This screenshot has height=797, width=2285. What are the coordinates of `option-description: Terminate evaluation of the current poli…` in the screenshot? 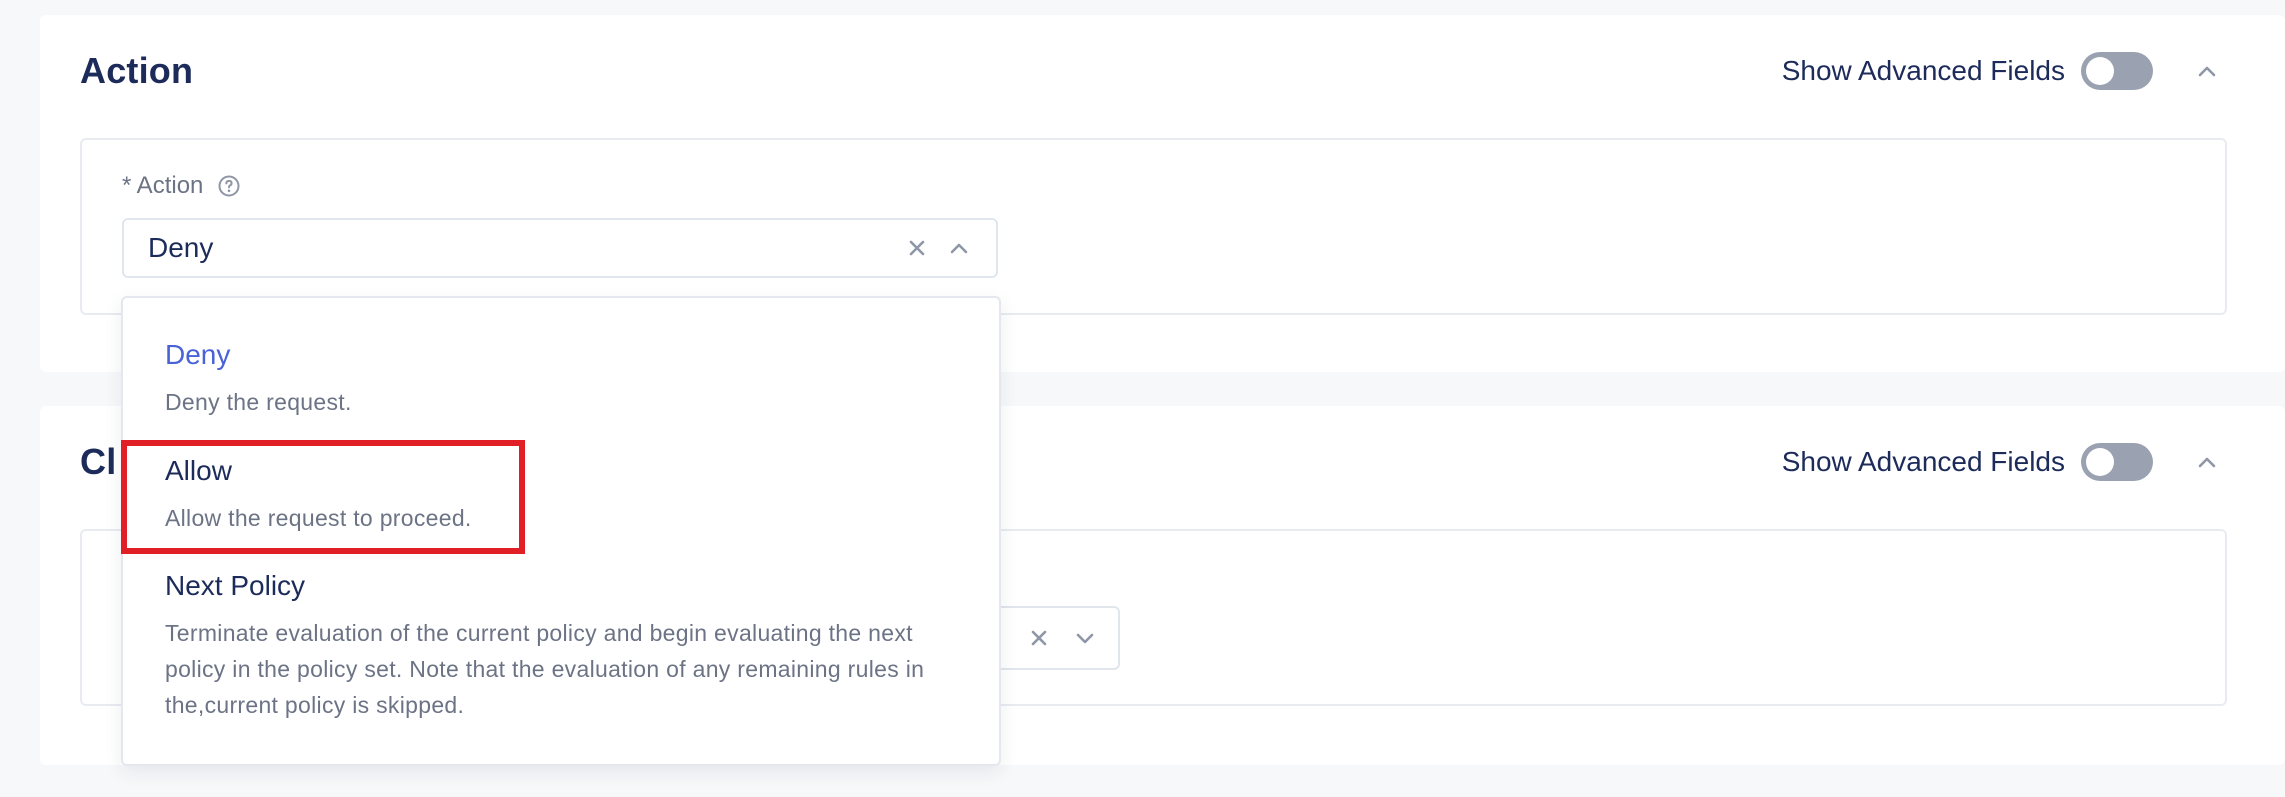 It's located at (545, 669).